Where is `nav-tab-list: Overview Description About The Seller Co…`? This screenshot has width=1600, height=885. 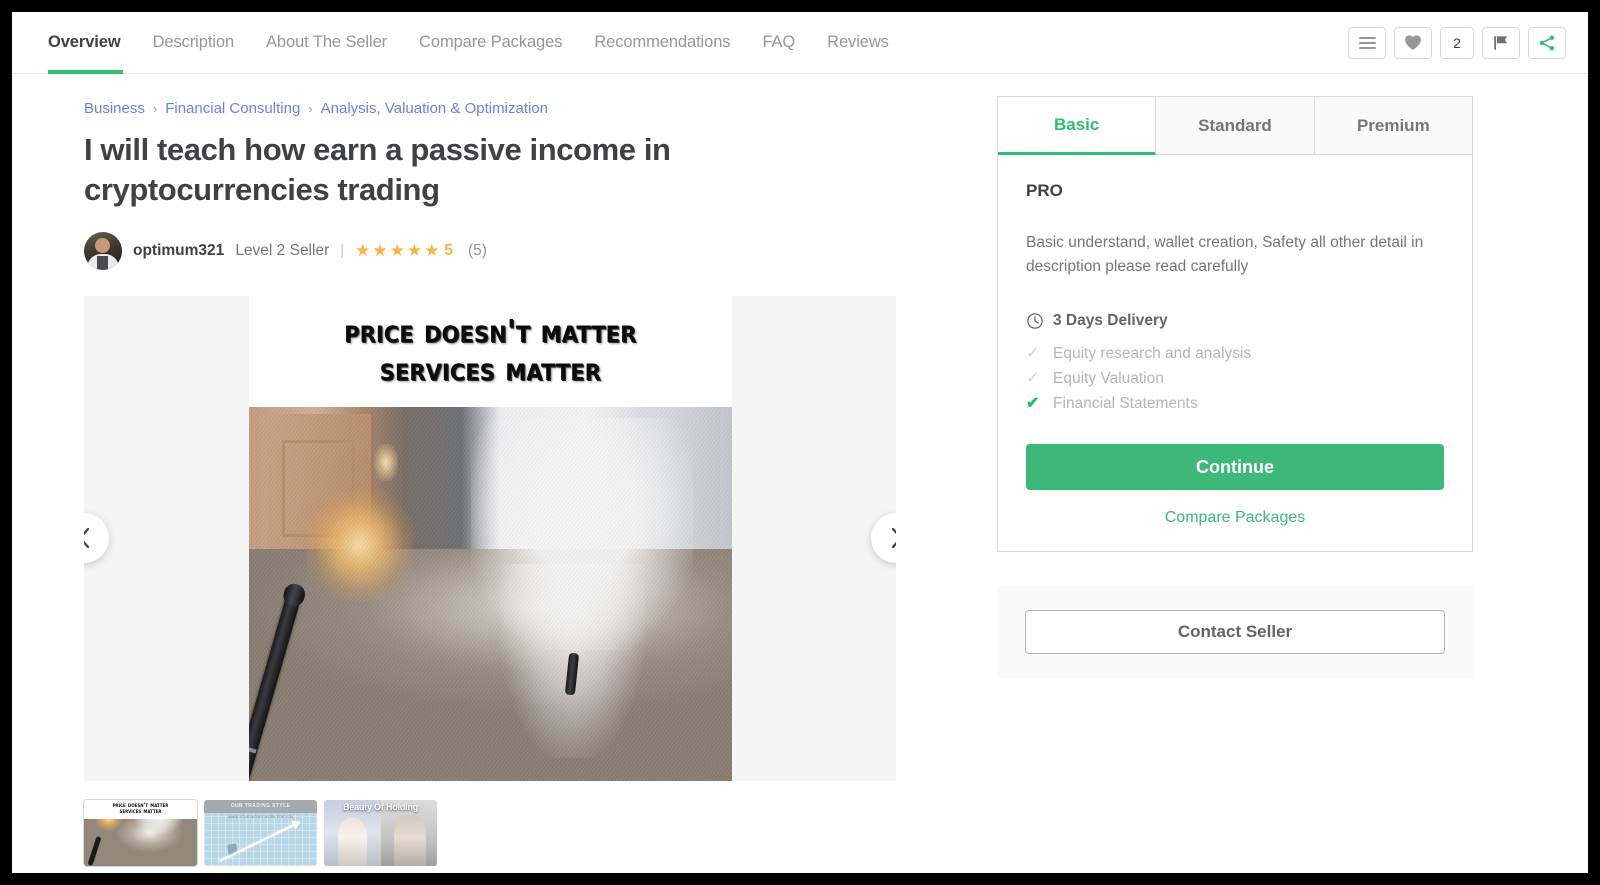
nav-tab-list: Overview Description About The Seller Co… is located at coordinates (469, 43).